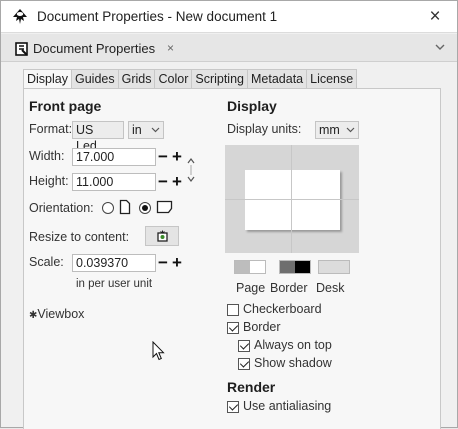 The image size is (458, 429). Describe the element at coordinates (61, 314) in the screenshot. I see `viewbox-label: Viewbox` at that location.